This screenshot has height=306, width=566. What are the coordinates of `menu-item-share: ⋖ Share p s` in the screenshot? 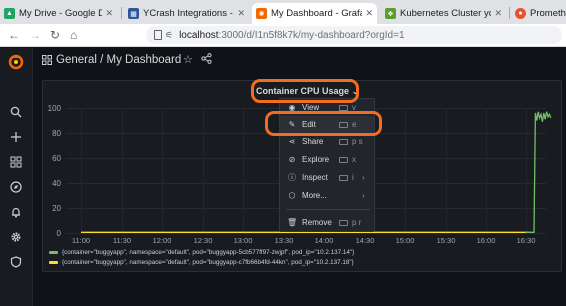 It's located at (327, 141).